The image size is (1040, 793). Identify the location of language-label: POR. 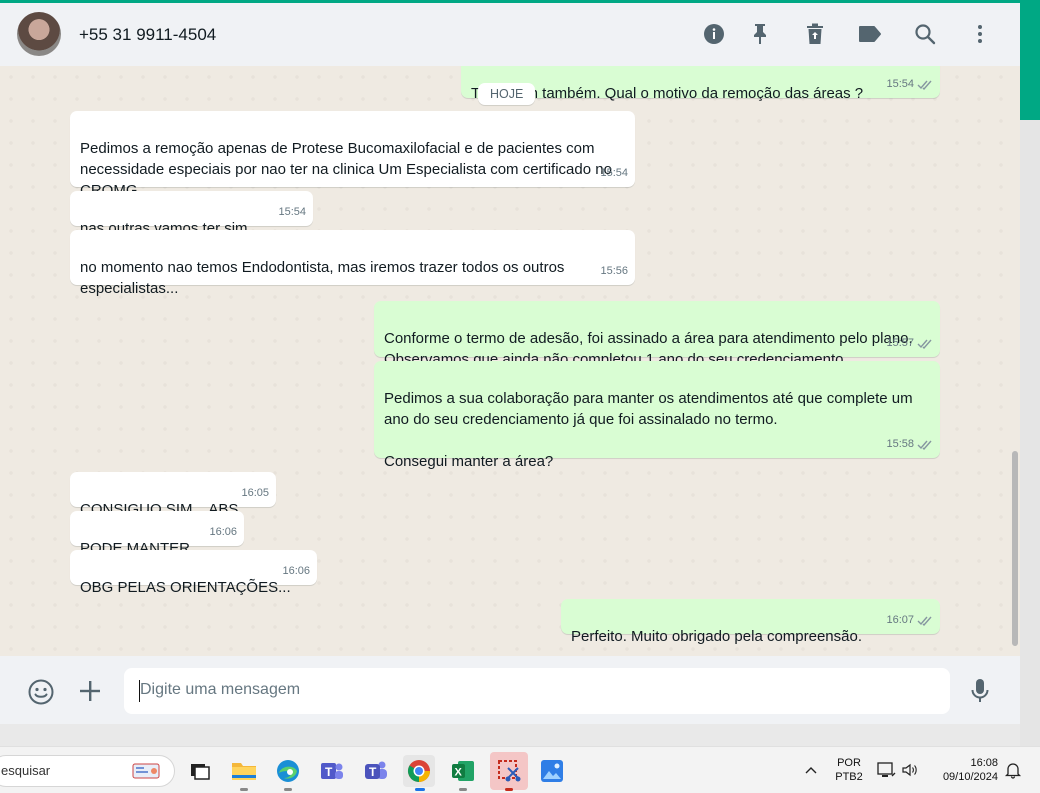
(849, 763).